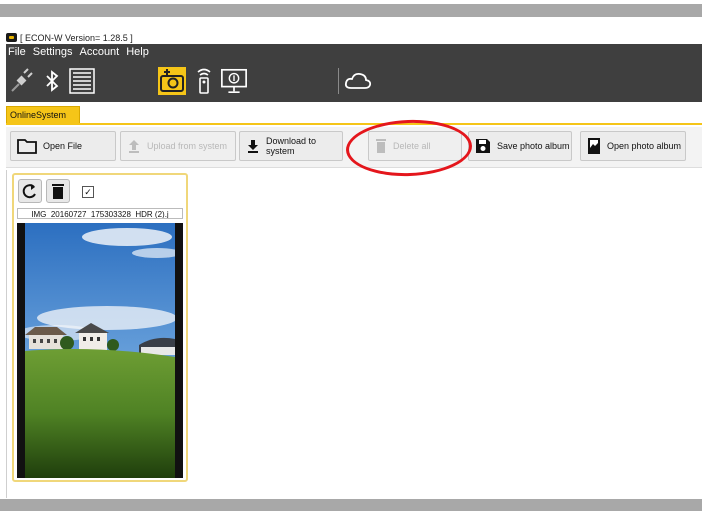 This screenshot has height=511, width=702. I want to click on bottom-frame-bar, so click(351, 505).